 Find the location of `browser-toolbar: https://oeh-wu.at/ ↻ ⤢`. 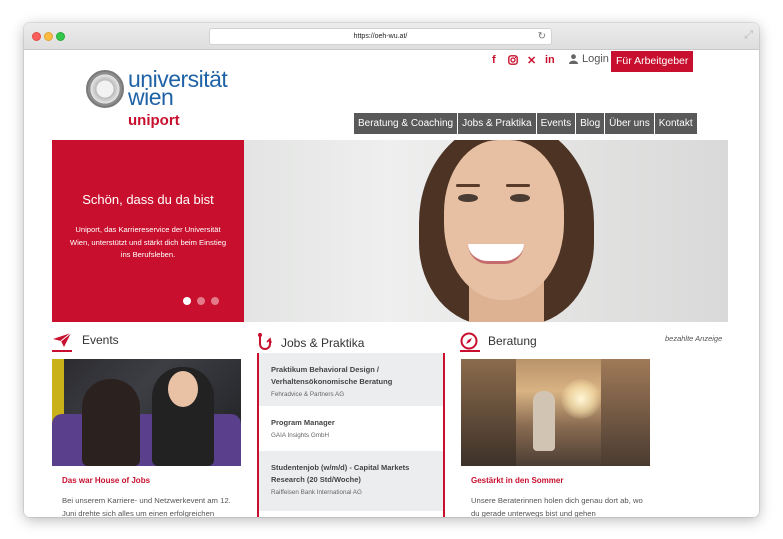

browser-toolbar: https://oeh-wu.at/ ↻ ⤢ is located at coordinates (391, 36).